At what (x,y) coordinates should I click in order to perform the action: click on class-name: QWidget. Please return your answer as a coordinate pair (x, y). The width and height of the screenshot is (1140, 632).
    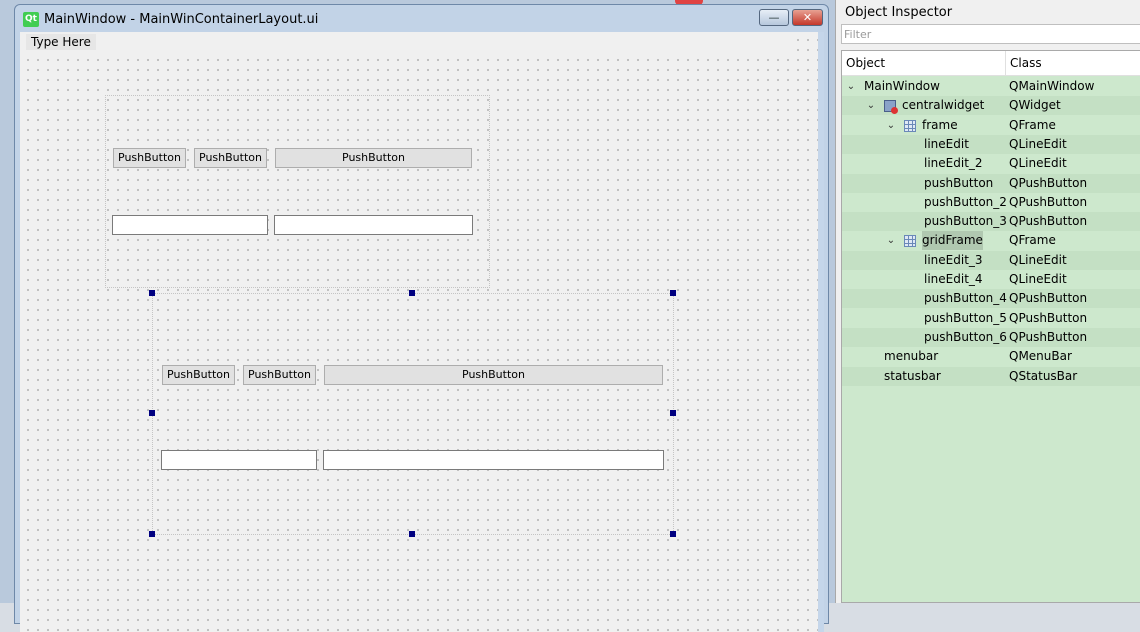
    Looking at the image, I should click on (1035, 105).